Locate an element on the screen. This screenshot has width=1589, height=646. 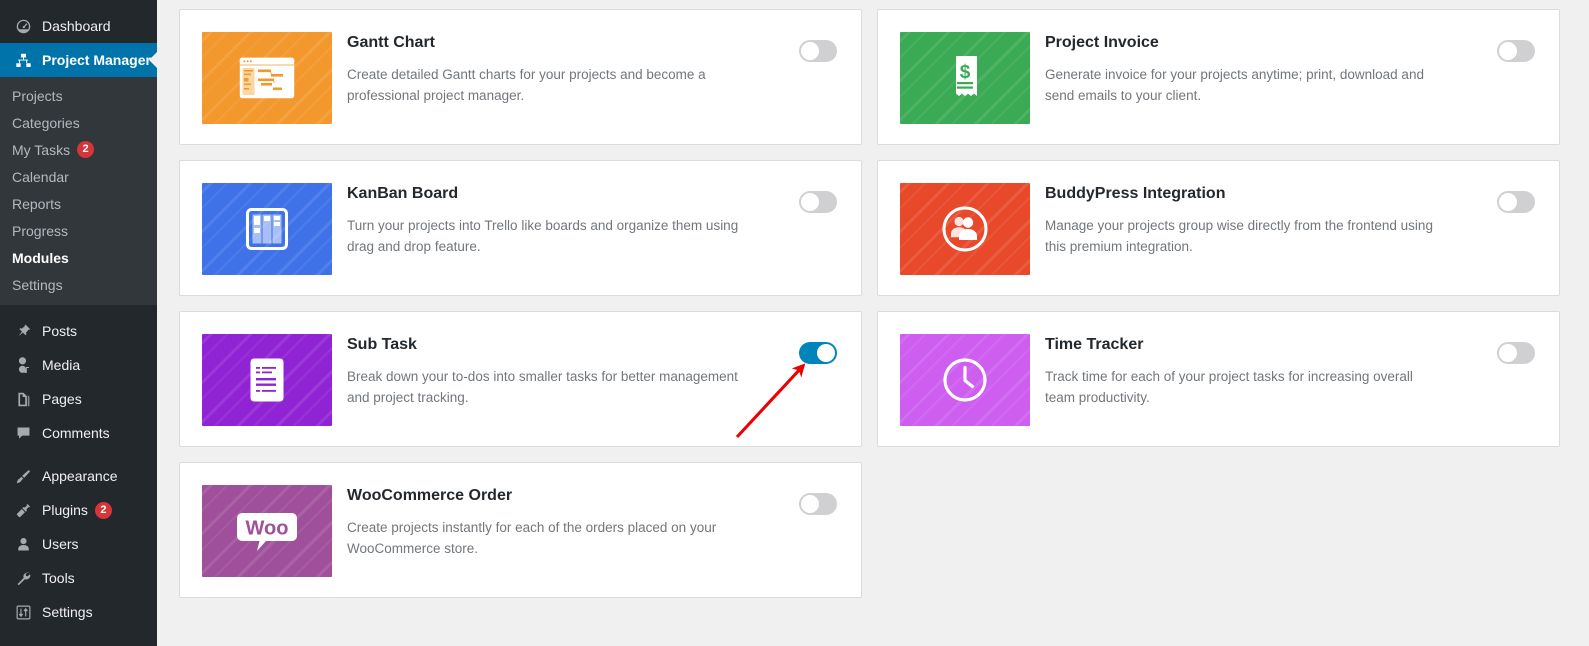
woocommerce-icon: Woo is located at coordinates (267, 531).